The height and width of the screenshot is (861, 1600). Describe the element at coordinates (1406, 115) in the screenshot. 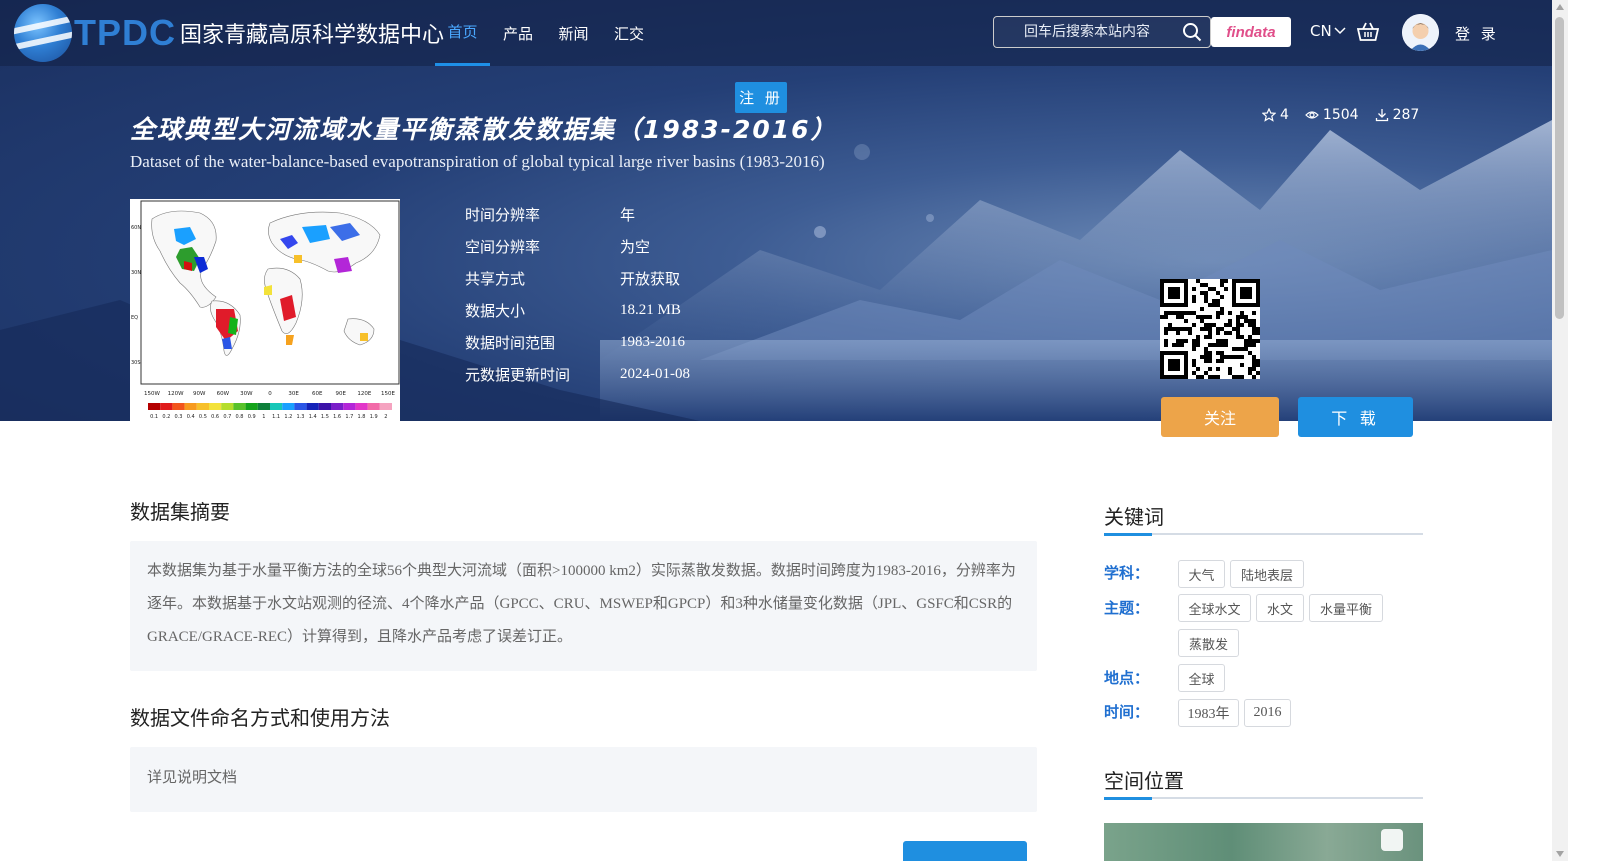

I see `downloads-count: 287` at that location.